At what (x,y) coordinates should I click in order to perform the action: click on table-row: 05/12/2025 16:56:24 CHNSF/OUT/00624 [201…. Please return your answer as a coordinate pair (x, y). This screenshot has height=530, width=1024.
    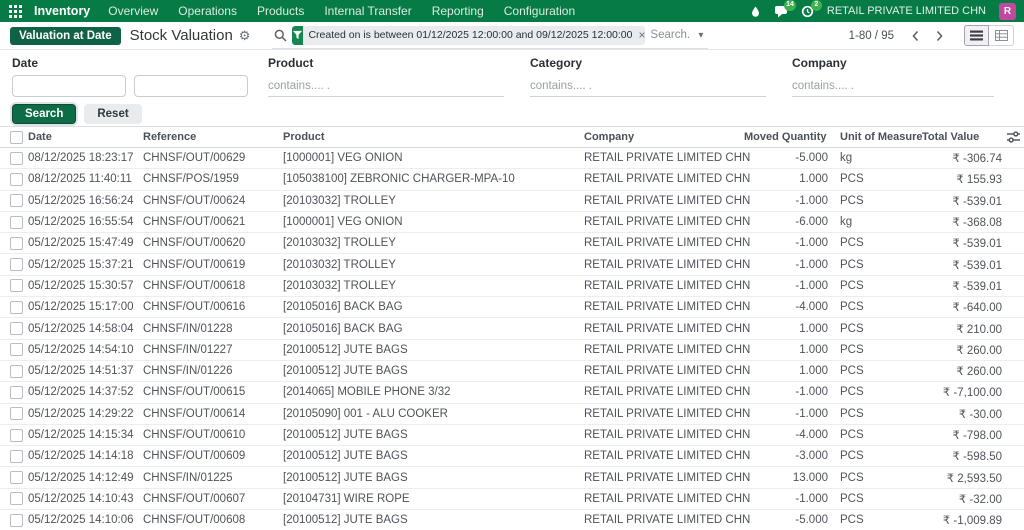
    Looking at the image, I should click on (512, 201).